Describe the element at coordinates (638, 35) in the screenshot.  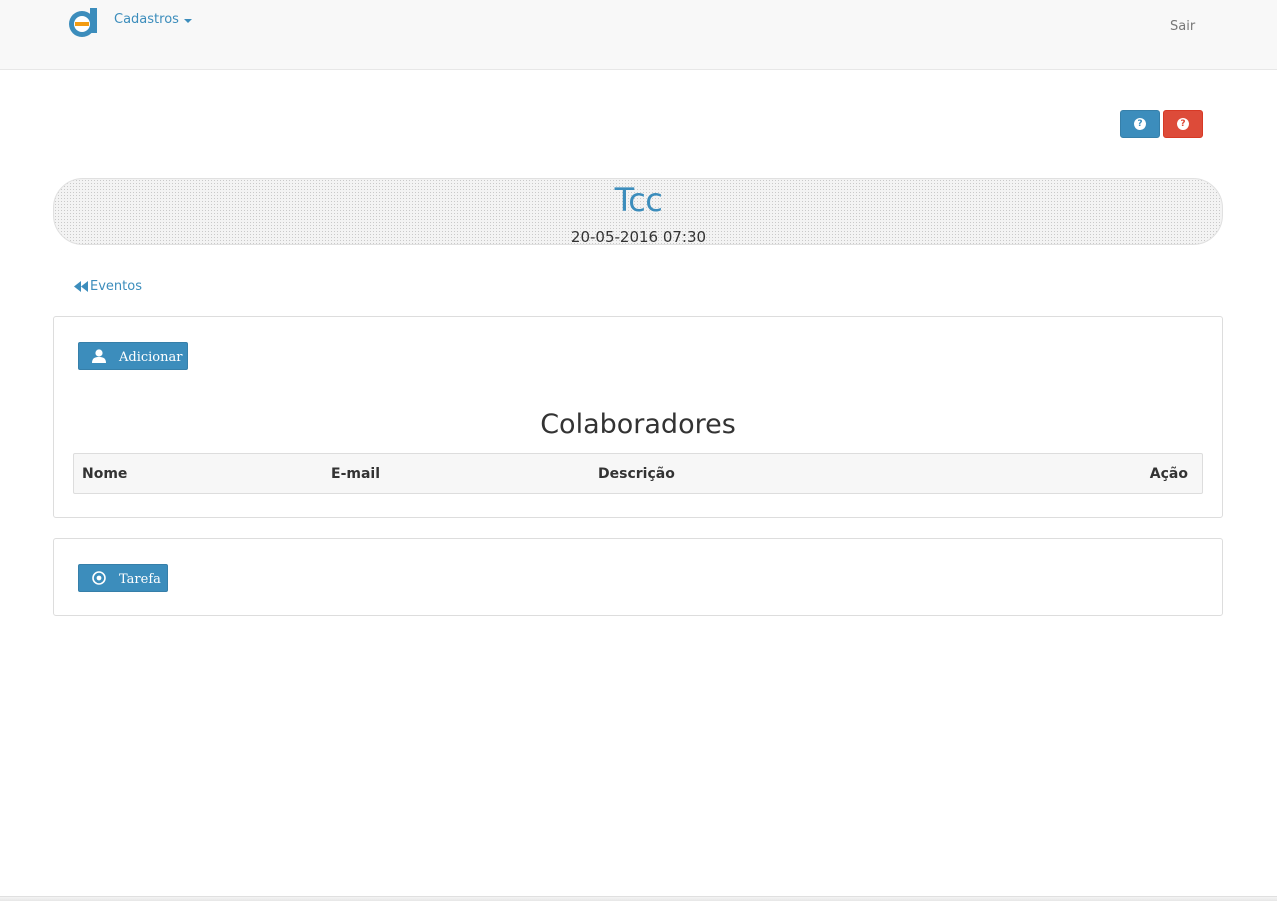
I see `top-navbar: Cadastros Sair` at that location.